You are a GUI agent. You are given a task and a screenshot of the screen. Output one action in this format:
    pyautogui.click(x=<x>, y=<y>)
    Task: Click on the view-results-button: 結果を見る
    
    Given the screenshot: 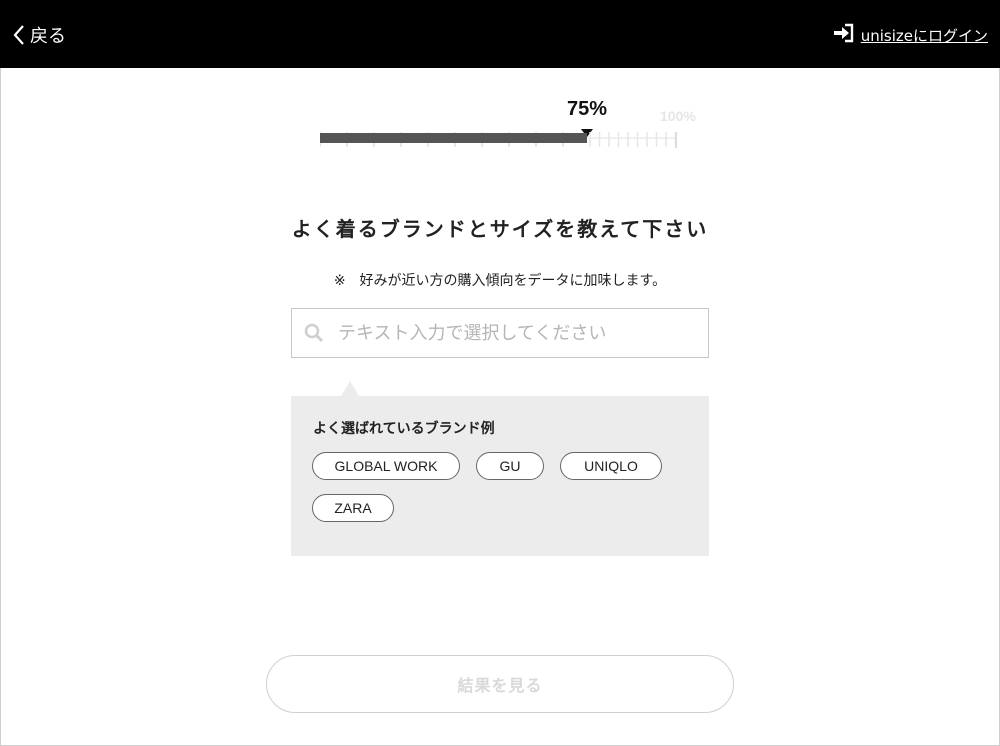 What is the action you would take?
    pyautogui.click(x=500, y=684)
    